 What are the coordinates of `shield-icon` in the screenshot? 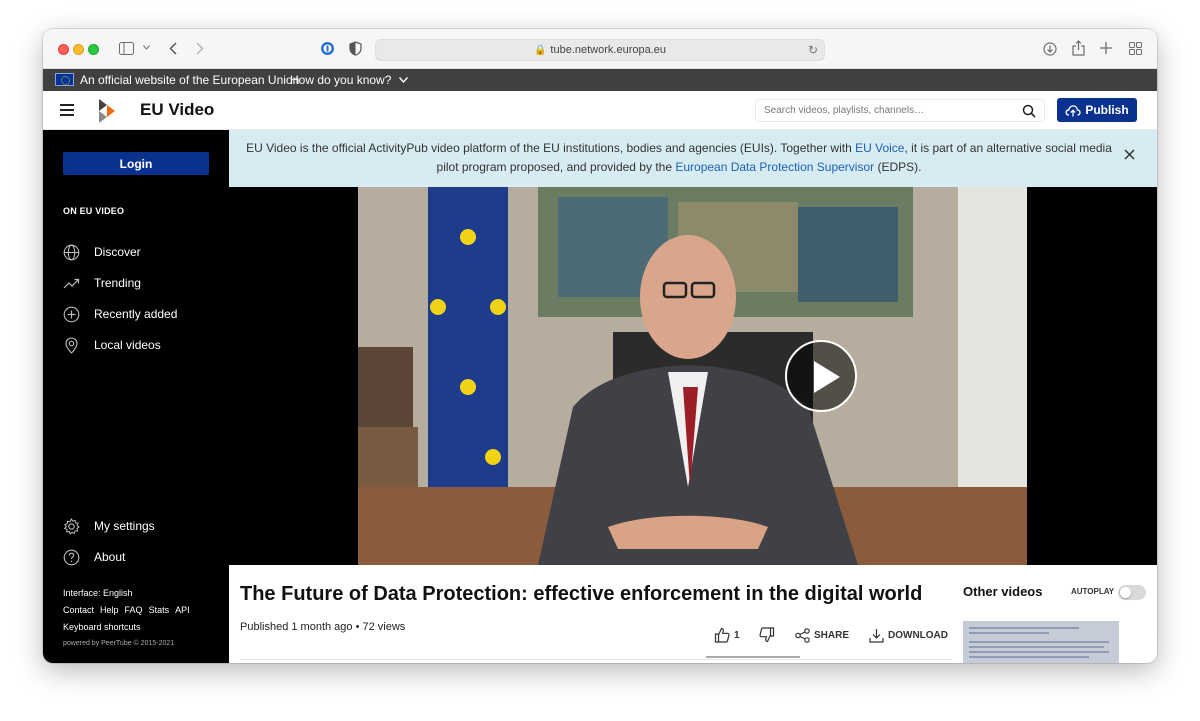 It's located at (355, 48).